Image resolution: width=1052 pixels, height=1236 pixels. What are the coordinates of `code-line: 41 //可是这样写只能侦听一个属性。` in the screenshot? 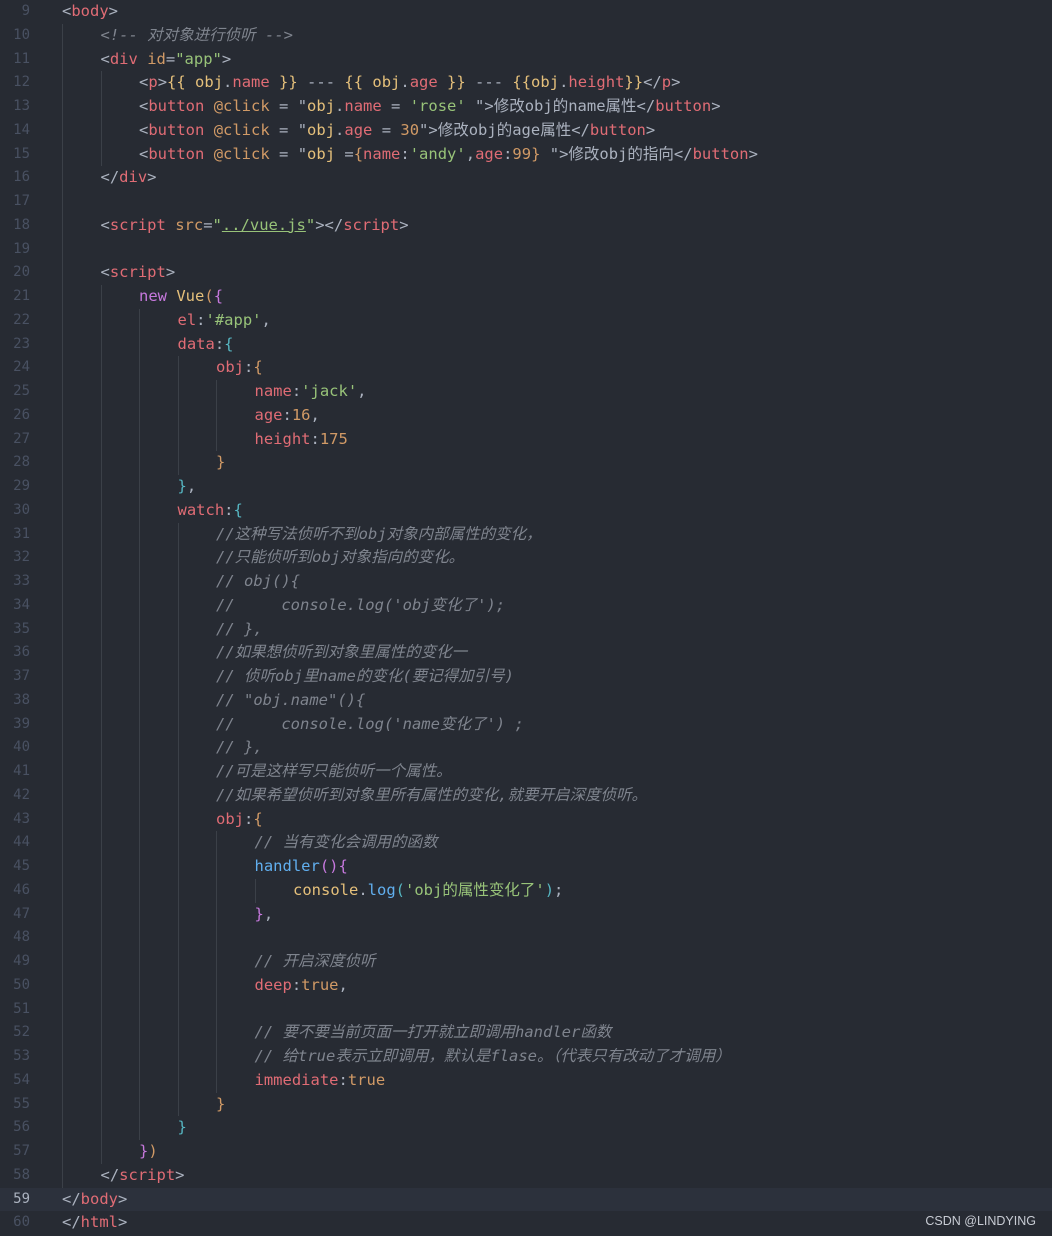 It's located at (526, 772).